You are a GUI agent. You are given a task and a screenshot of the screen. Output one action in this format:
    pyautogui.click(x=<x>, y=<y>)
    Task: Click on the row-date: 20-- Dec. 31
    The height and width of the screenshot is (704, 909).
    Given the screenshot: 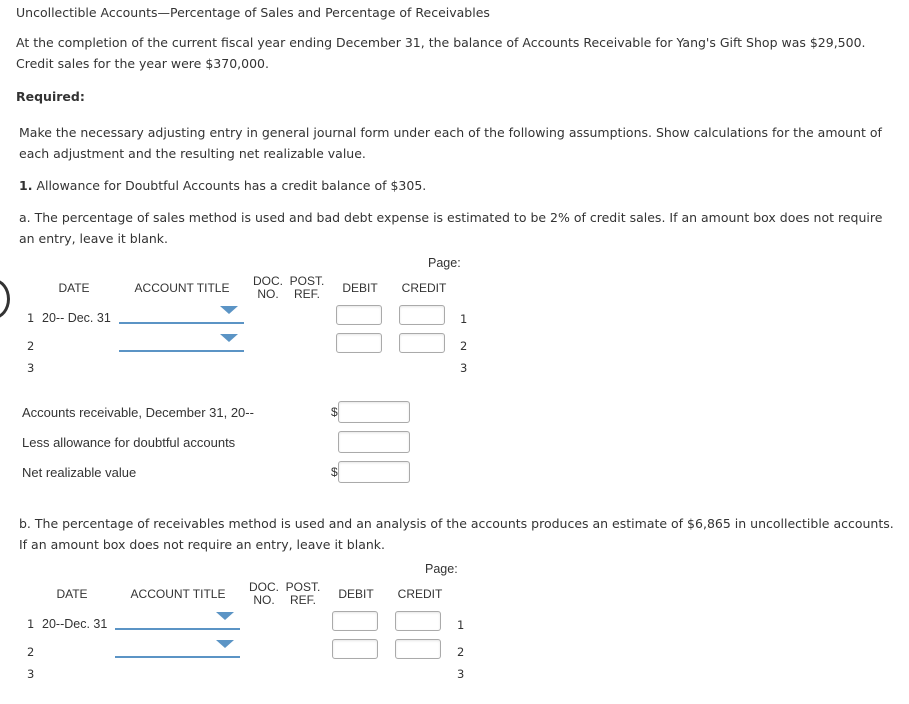 What is the action you would take?
    pyautogui.click(x=76, y=318)
    